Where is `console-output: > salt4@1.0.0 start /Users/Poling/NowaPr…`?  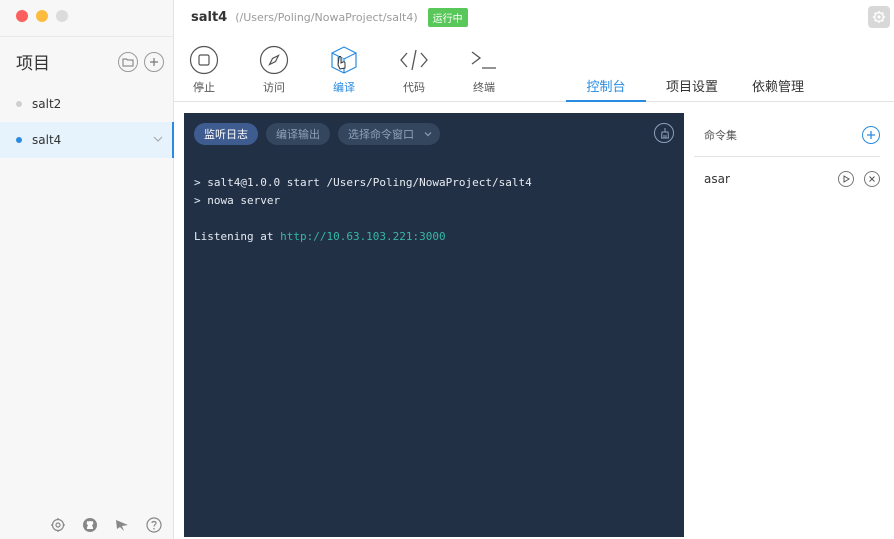
console-output: > salt4@1.0.0 start /Users/Poling/NowaPr… is located at coordinates (363, 210).